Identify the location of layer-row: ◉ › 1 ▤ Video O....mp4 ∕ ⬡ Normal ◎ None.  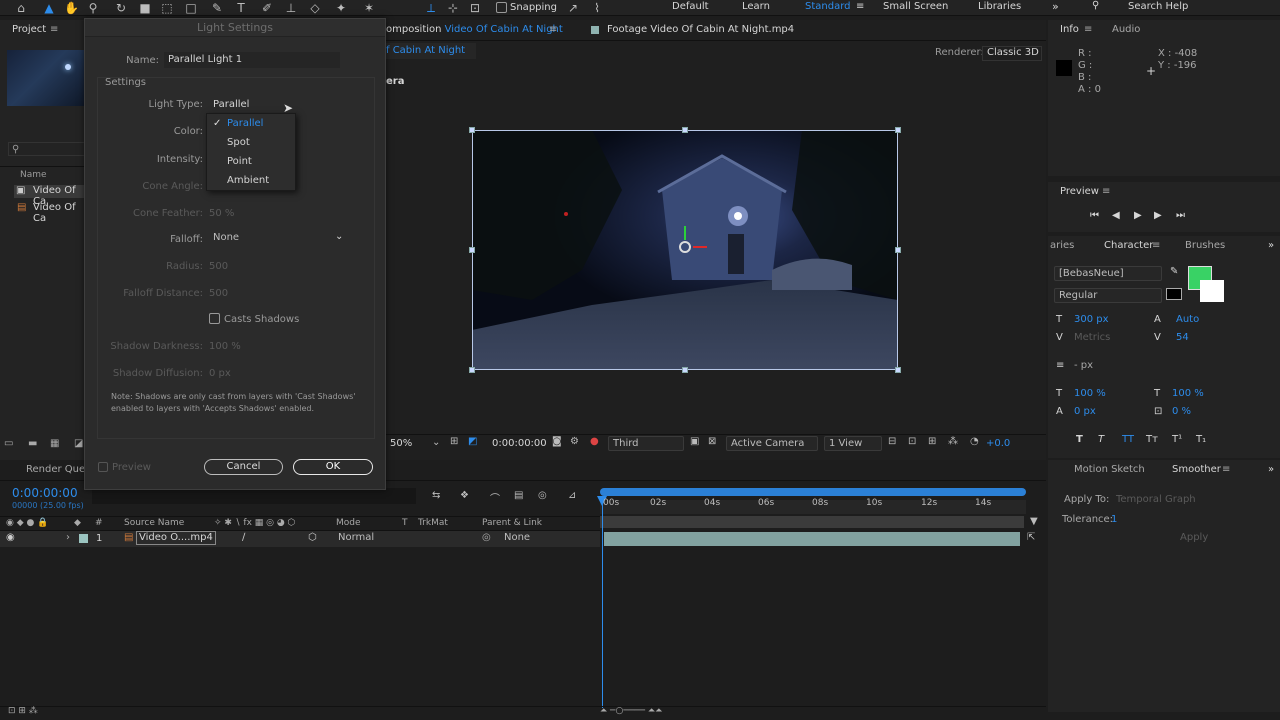
(300, 539).